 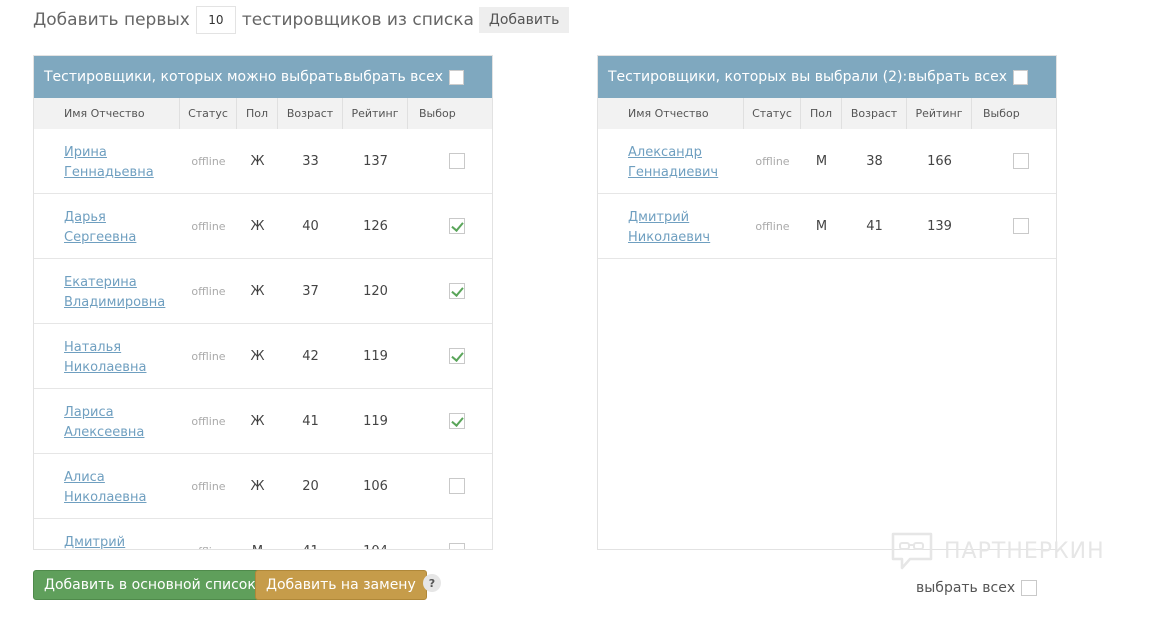 What do you see at coordinates (310, 226) in the screenshot?
I see `age-text: 40` at bounding box center [310, 226].